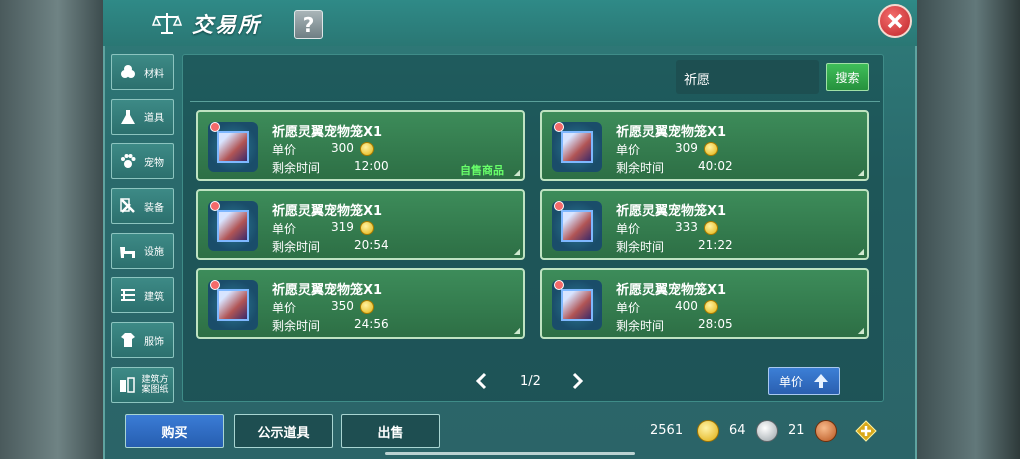 The height and width of the screenshot is (459, 1020). What do you see at coordinates (390, 431) in the screenshot?
I see `sell-tab: 出售` at bounding box center [390, 431].